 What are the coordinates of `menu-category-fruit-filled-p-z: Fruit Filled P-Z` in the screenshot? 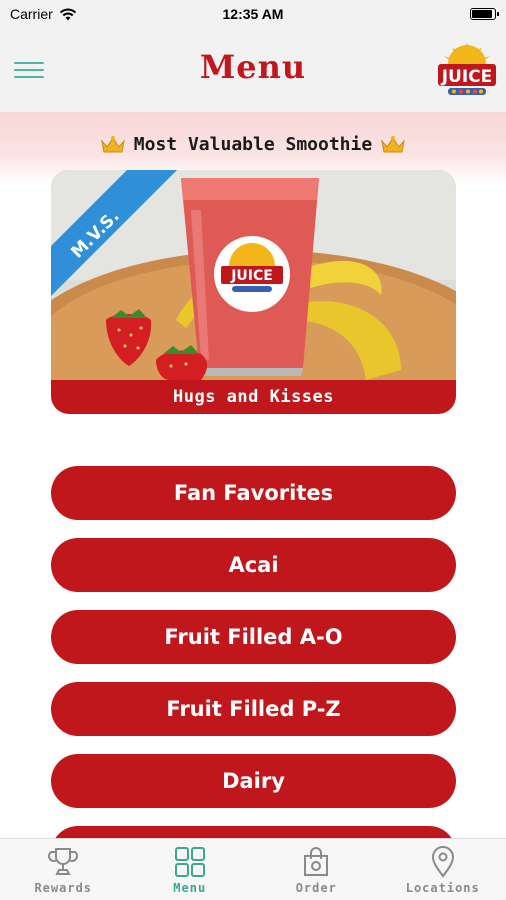 It's located at (253, 709).